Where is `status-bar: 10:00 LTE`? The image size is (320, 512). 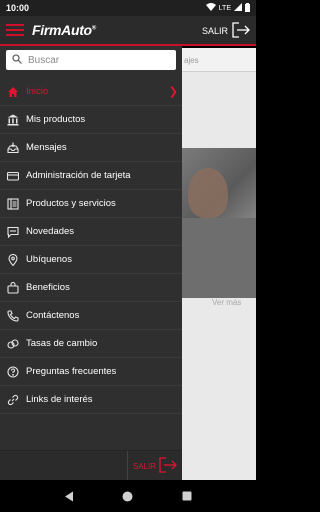 status-bar: 10:00 LTE is located at coordinates (128, 8).